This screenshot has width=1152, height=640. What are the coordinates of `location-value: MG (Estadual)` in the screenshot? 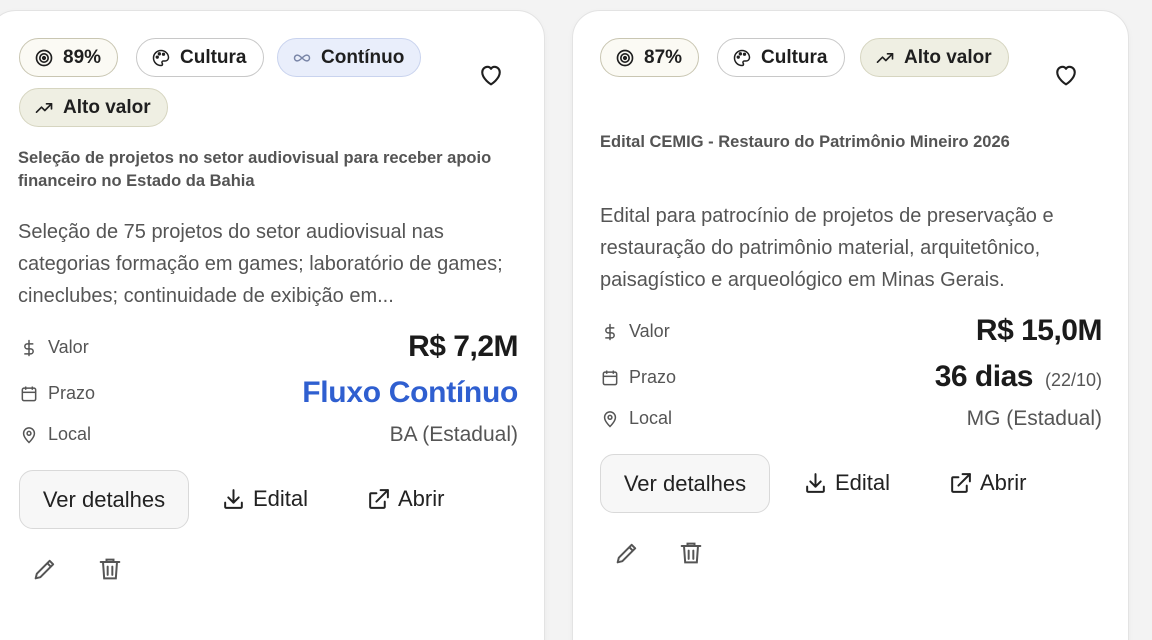 It's located at (1034, 418).